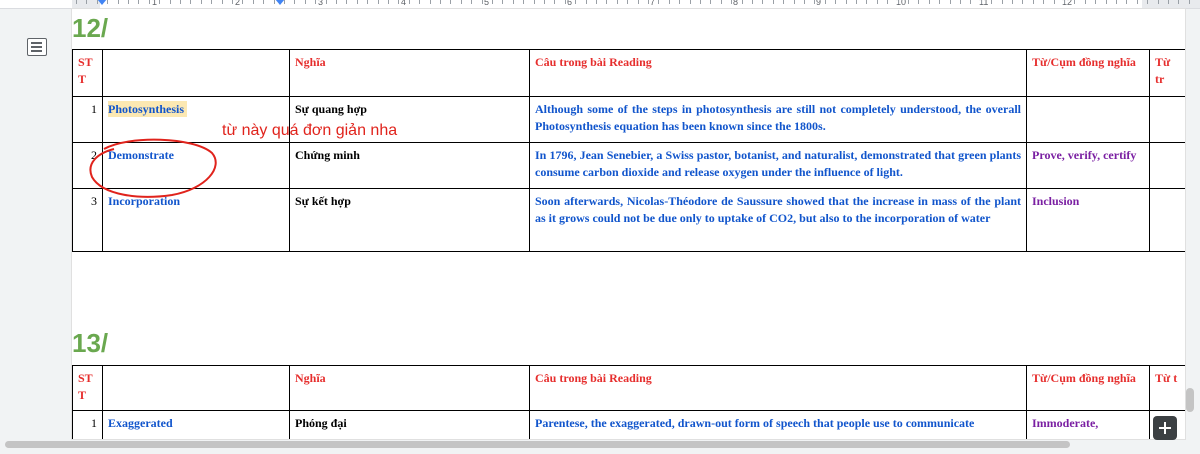 Image resolution: width=1200 pixels, height=454 pixels. What do you see at coordinates (409, 424) in the screenshot?
I see `vocab-meaning: Phóng đại` at bounding box center [409, 424].